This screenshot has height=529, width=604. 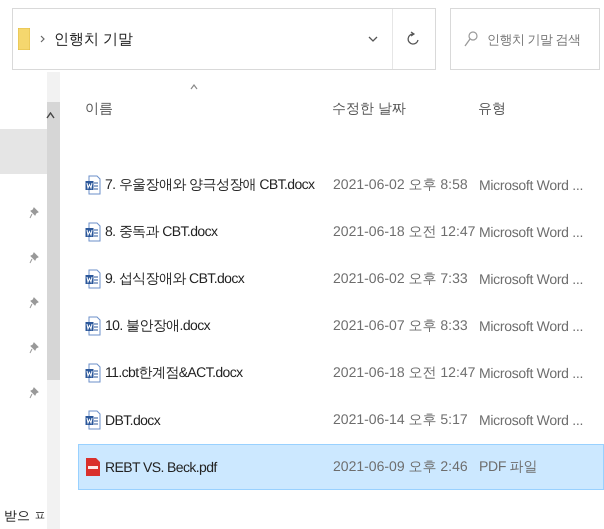 I want to click on file-name: 10. 불안장애.docx, so click(x=157, y=326).